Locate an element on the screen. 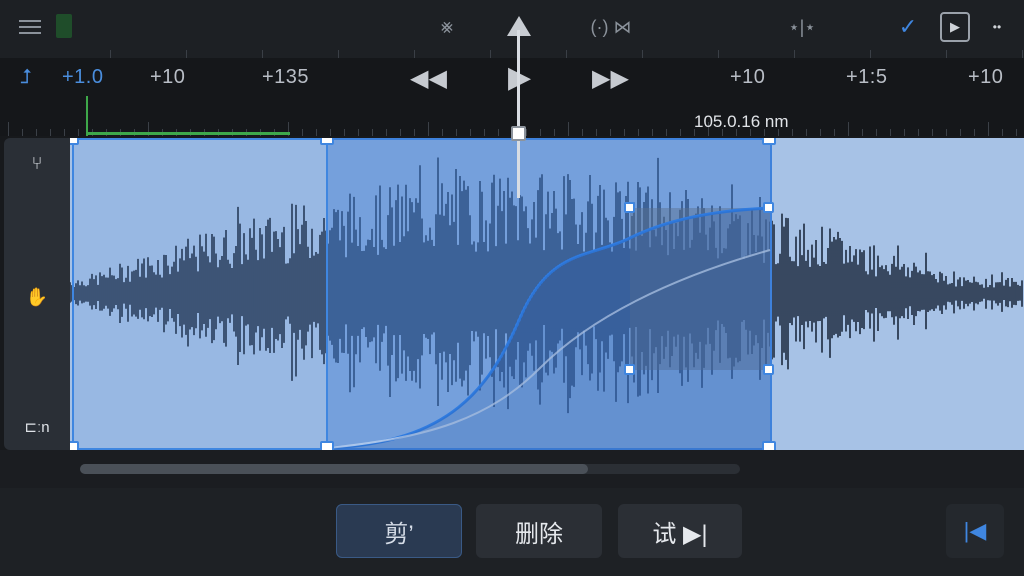 This screenshot has height=576, width=1024. selection-handle-top-right is located at coordinates (769, 141).